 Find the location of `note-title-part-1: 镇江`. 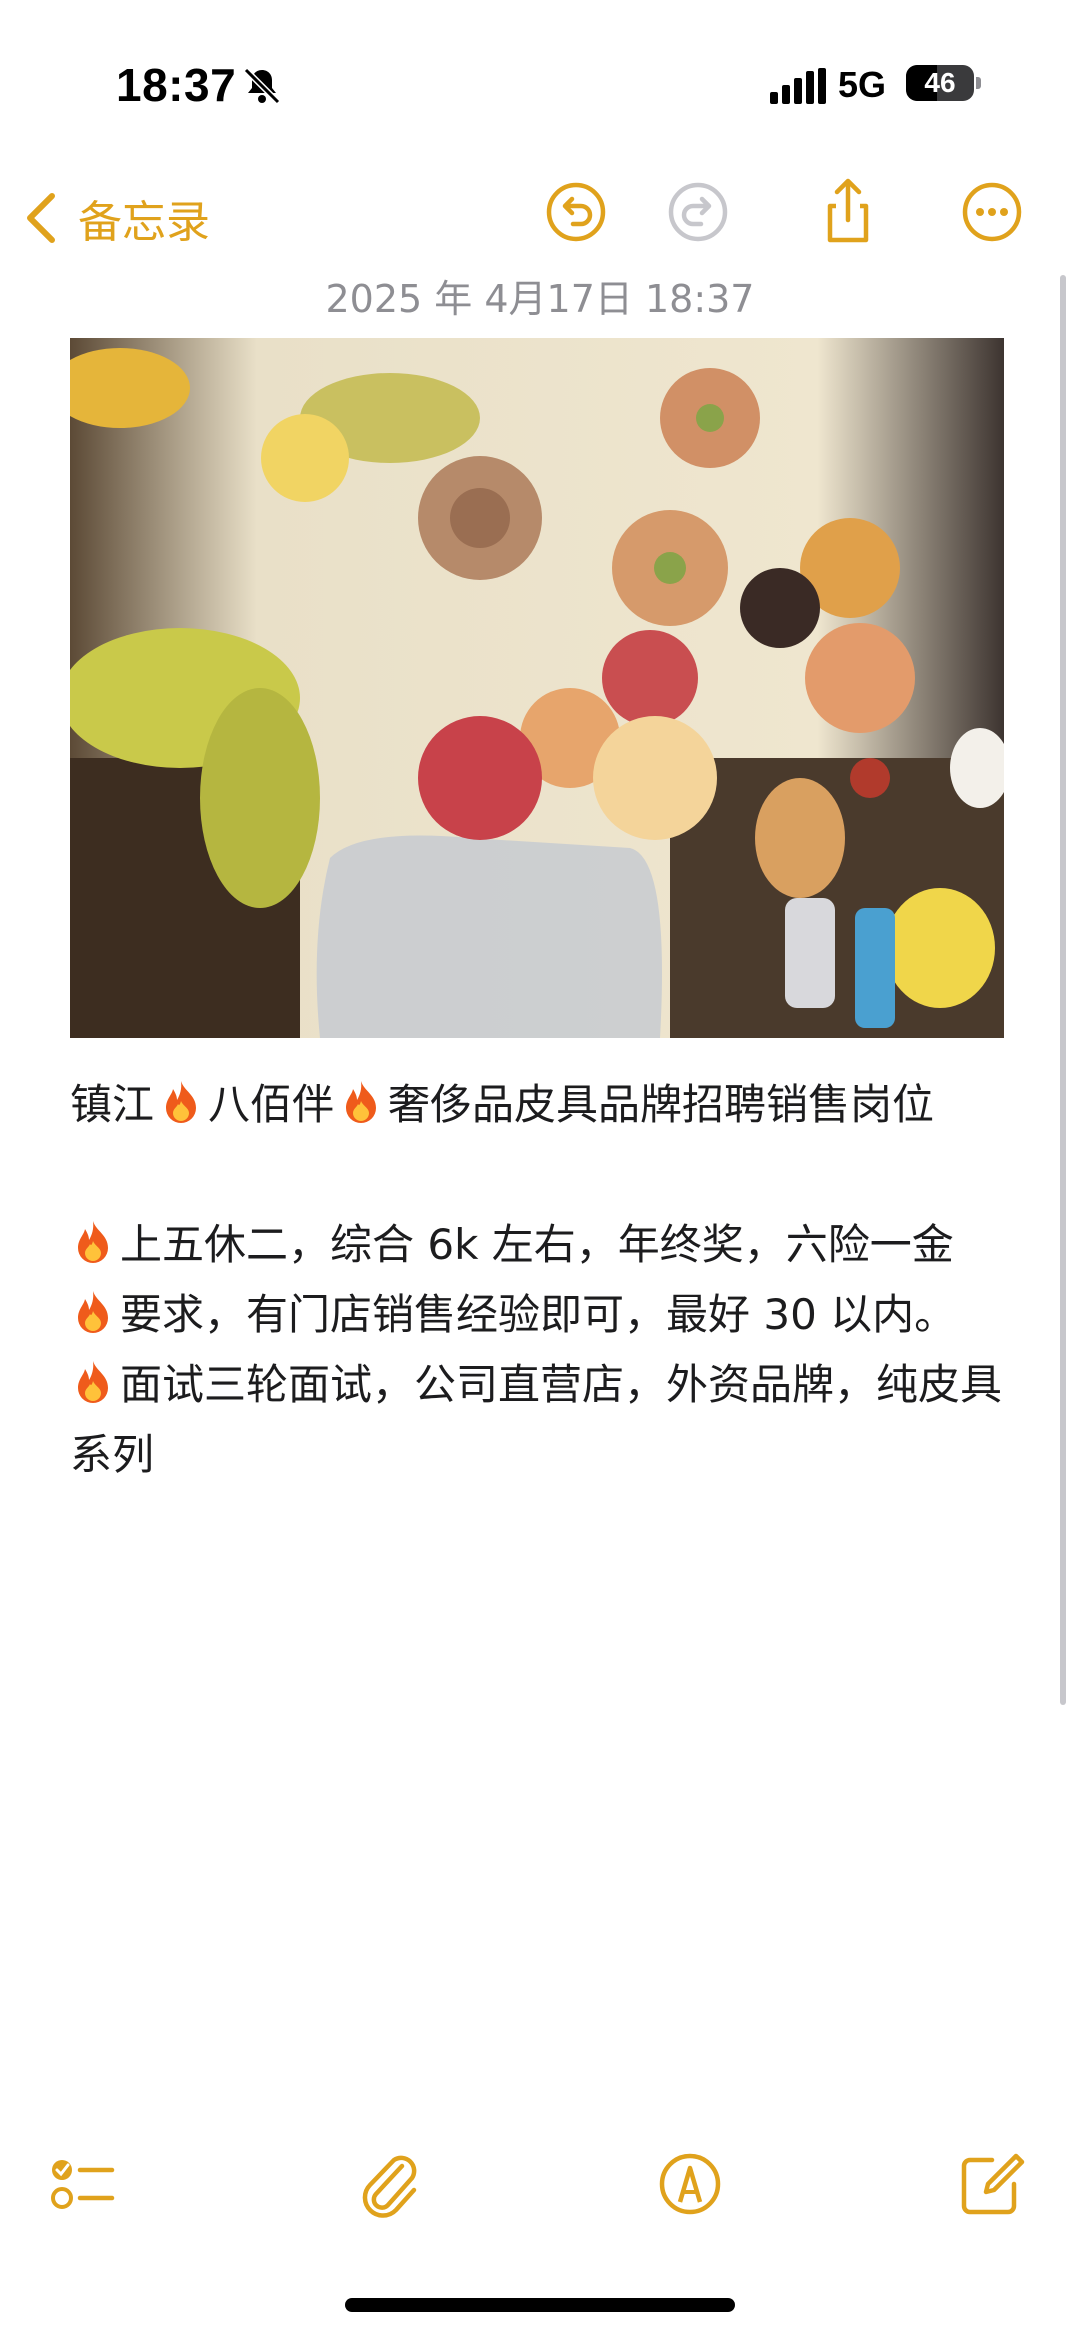

note-title-part-1: 镇江 is located at coordinates (112, 1104).